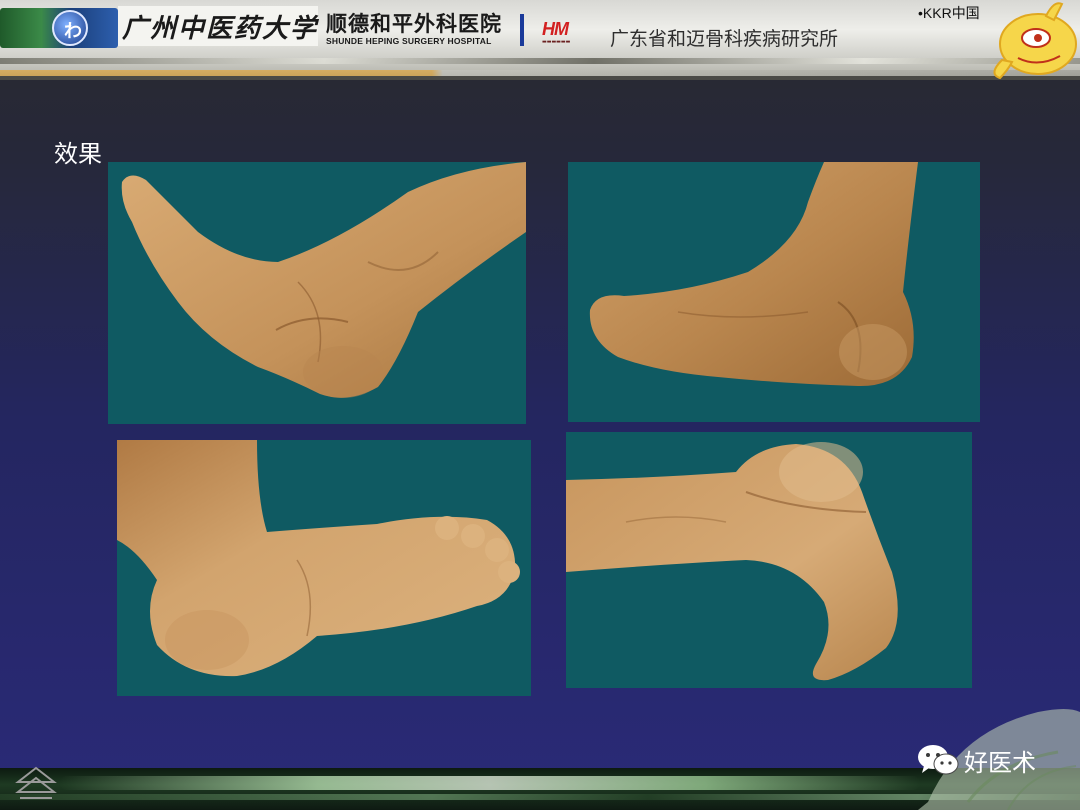 The image size is (1080, 810). Describe the element at coordinates (70, 28) in the screenshot. I see `globe-icon: わ` at that location.